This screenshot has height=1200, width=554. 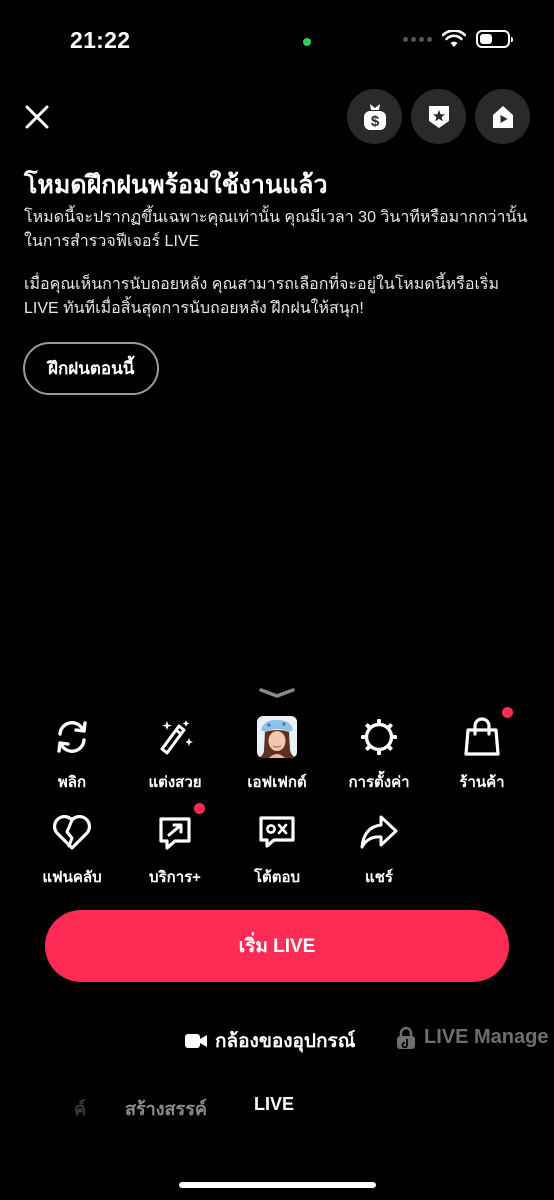 I want to click on money-bag-icon: $, so click(x=374, y=116).